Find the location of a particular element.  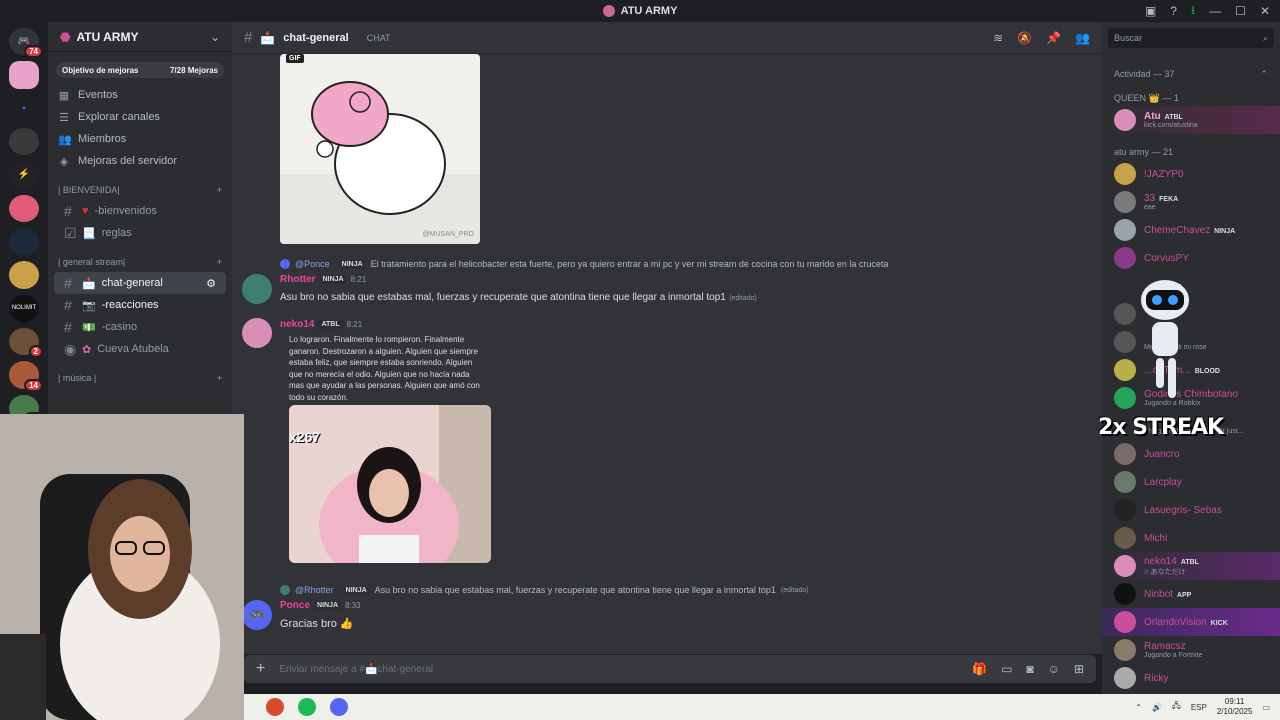

server-icon: ⚡ is located at coordinates (24, 175).